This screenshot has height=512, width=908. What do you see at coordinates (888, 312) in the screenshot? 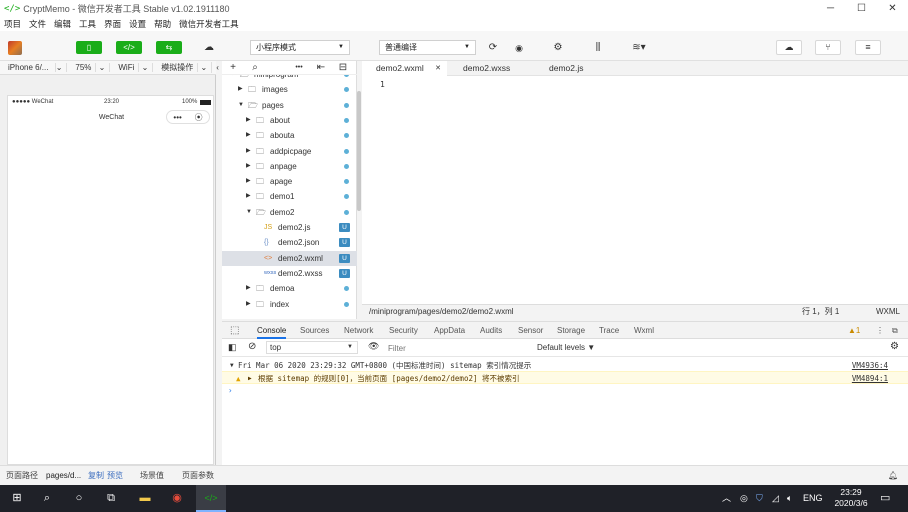
I see `language-mode: WXML` at bounding box center [888, 312].